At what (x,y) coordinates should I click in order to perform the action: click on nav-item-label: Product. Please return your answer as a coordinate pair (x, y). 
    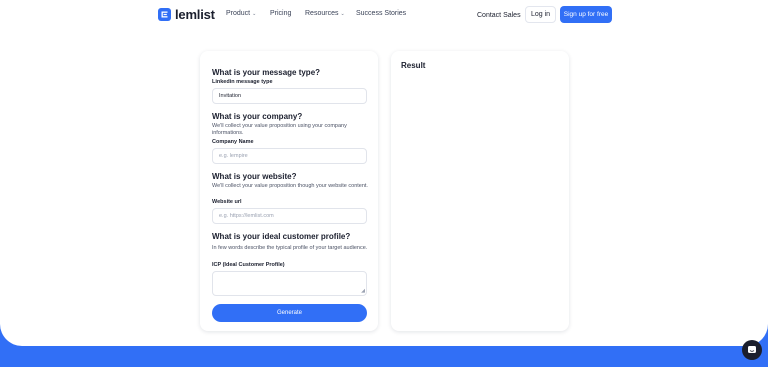
    Looking at the image, I should click on (238, 13).